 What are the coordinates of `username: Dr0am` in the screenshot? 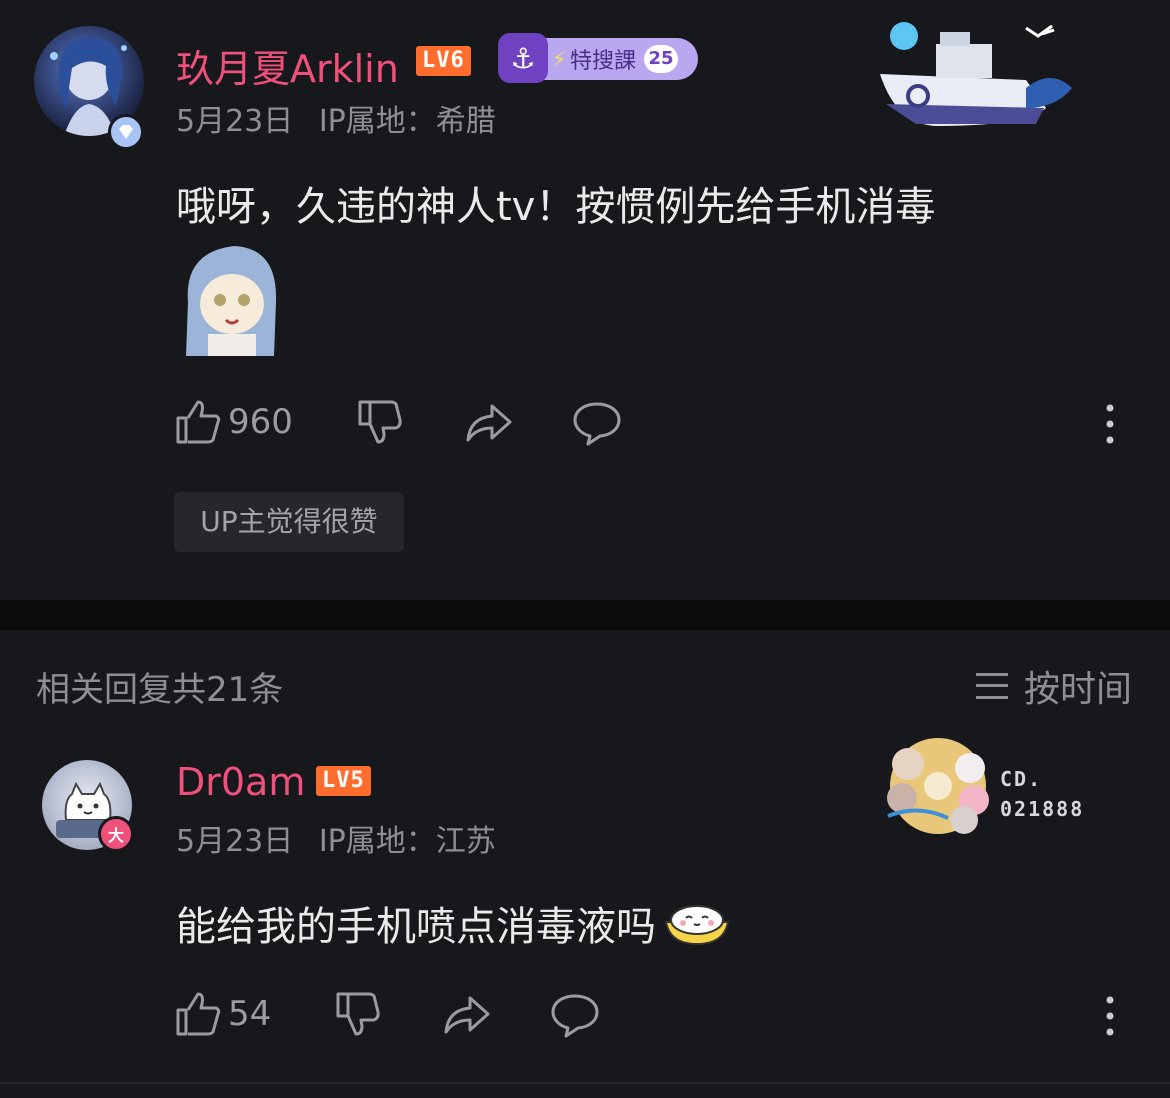 It's located at (240, 782).